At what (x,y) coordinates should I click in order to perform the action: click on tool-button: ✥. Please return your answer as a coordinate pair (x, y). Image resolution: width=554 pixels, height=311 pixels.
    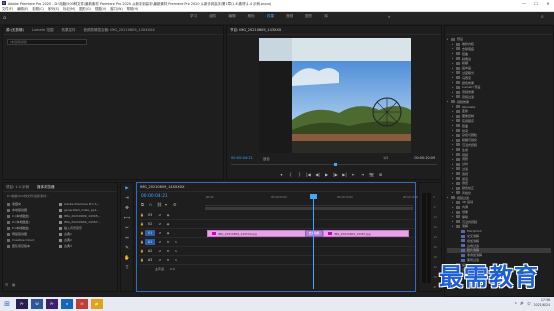
    Looking at the image, I should click on (127, 209).